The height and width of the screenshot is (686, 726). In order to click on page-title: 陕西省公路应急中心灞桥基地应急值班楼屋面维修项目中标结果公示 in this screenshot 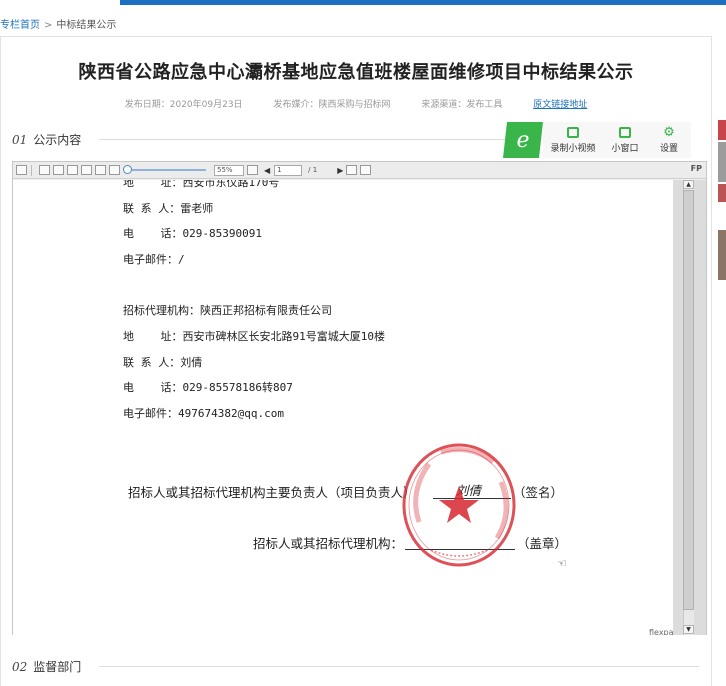, I will do `click(356, 72)`.